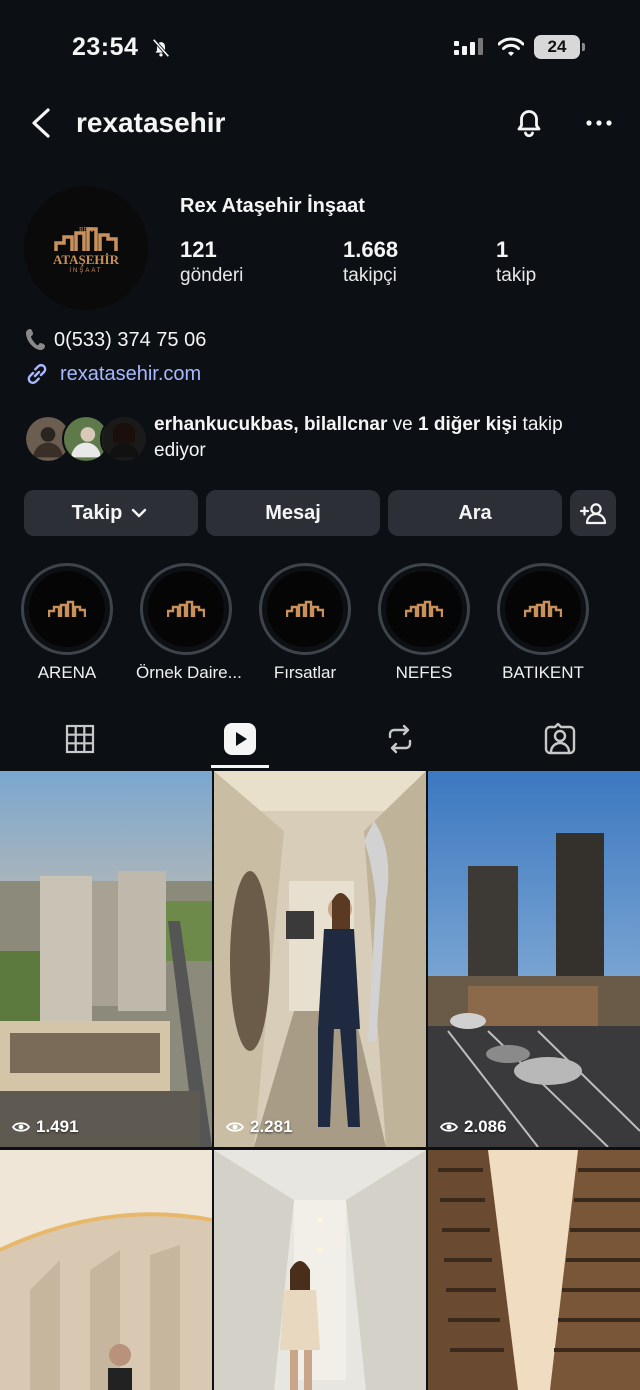 This screenshot has height=1390, width=640. I want to click on tab-reels, so click(240, 739).